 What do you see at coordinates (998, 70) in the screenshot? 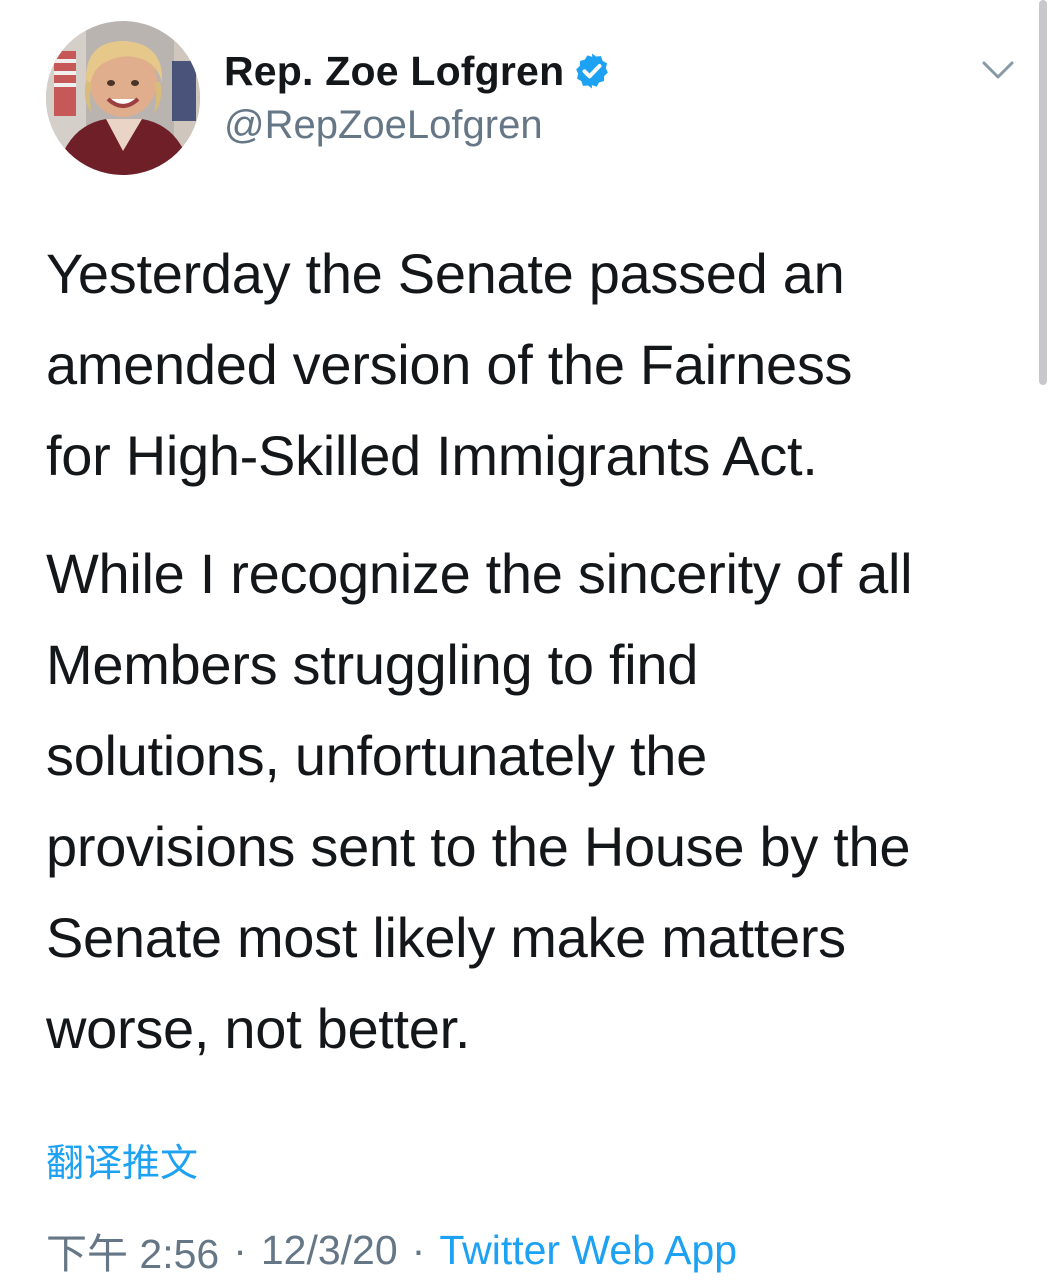
I see `chevron-down-icon` at bounding box center [998, 70].